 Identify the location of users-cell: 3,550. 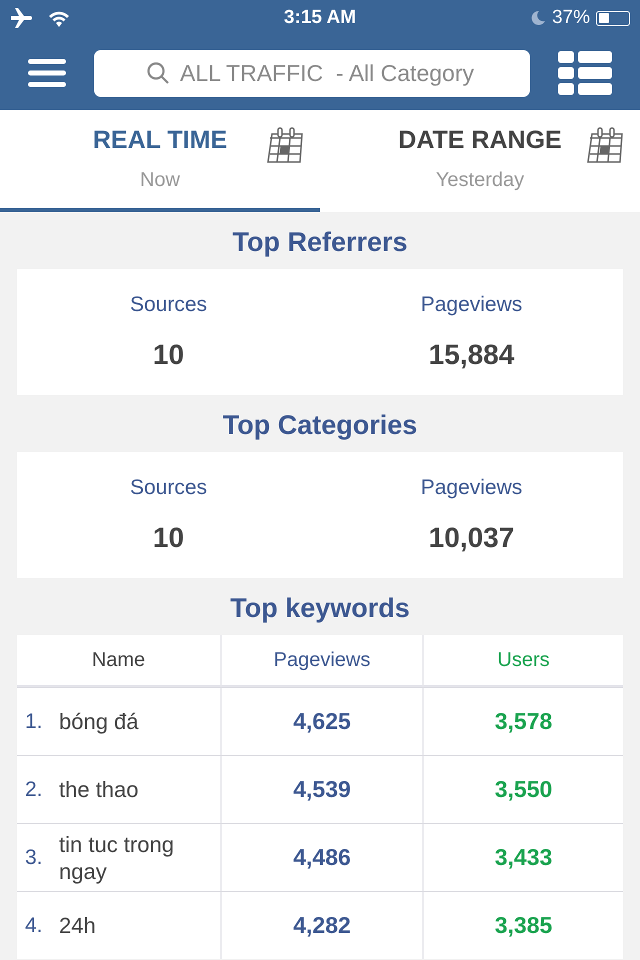
(522, 789).